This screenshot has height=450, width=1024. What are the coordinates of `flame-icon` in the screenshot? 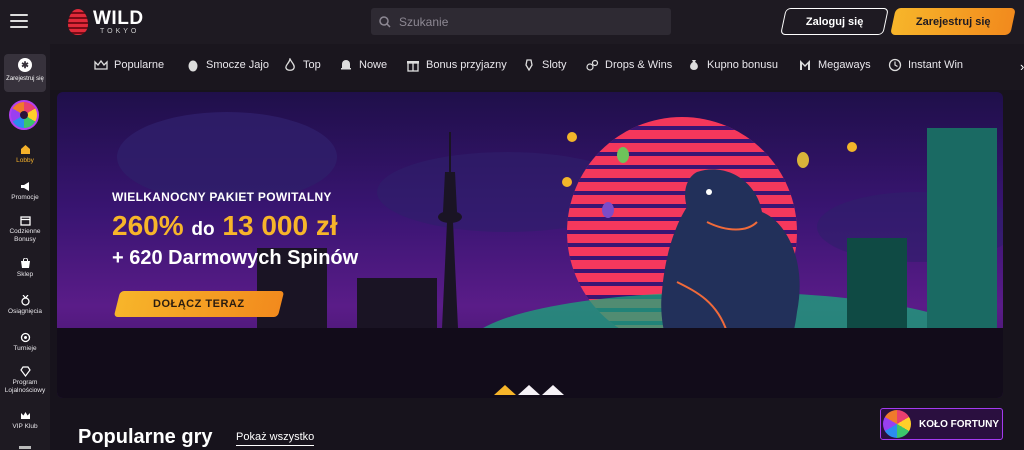 It's located at (290, 64).